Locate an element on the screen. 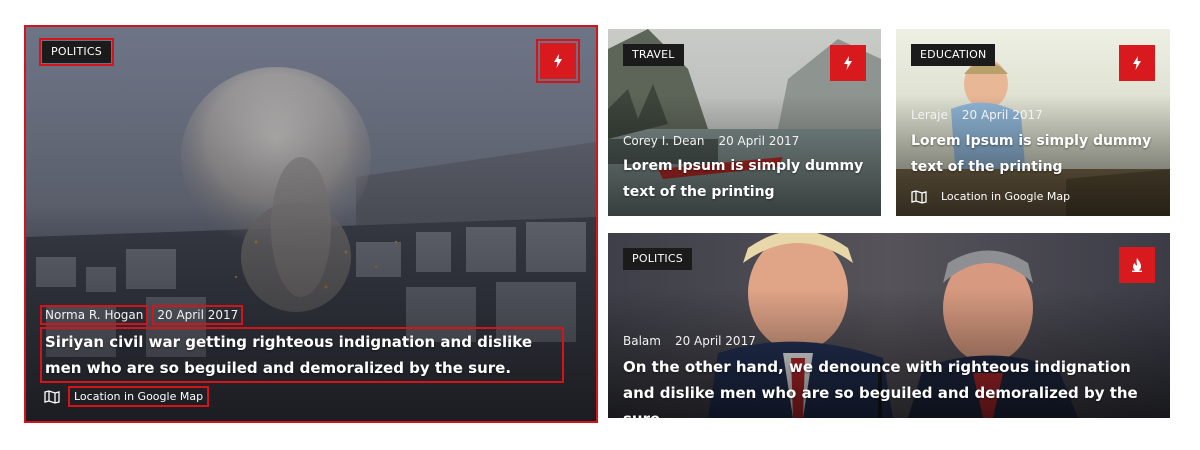 This screenshot has height=450, width=1200. author-link: Corey I. Dean is located at coordinates (663, 141).